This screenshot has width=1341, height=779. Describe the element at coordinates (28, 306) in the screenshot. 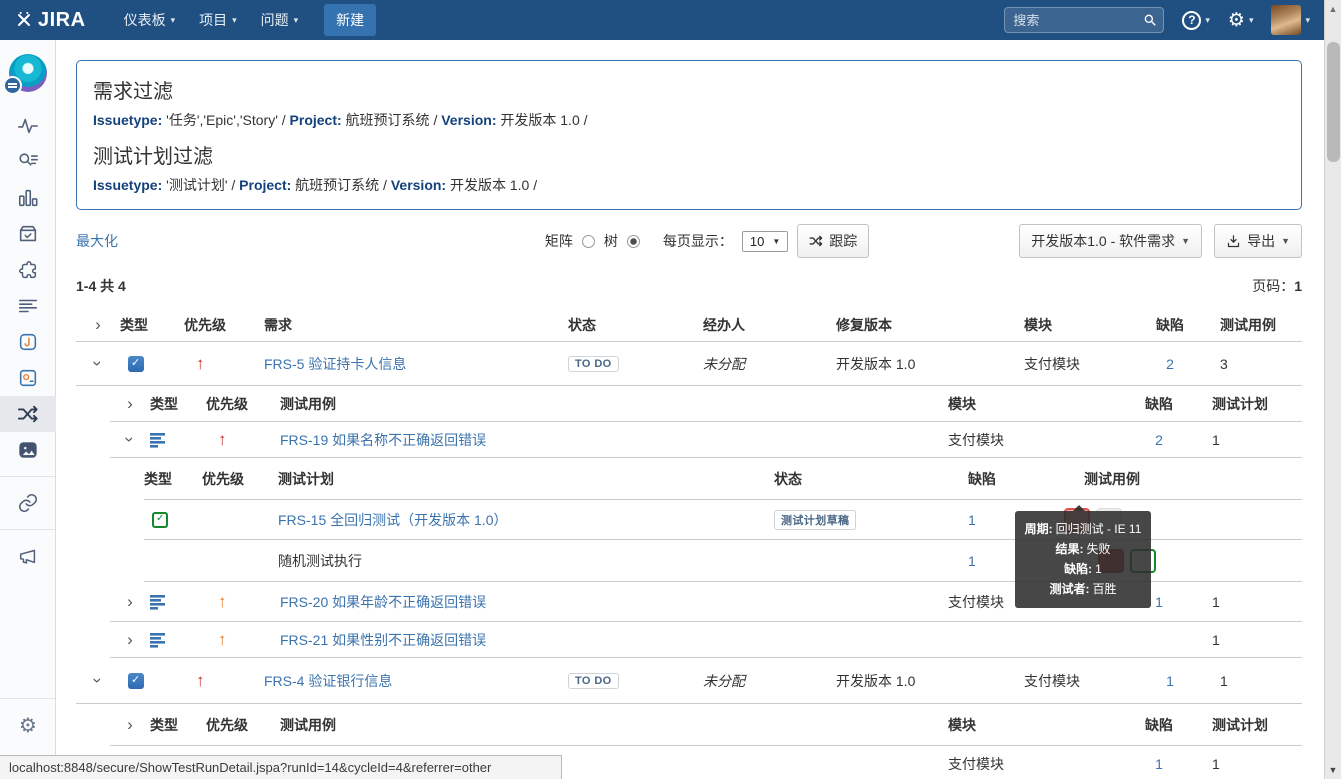

I see `sidebar-item-summary` at that location.